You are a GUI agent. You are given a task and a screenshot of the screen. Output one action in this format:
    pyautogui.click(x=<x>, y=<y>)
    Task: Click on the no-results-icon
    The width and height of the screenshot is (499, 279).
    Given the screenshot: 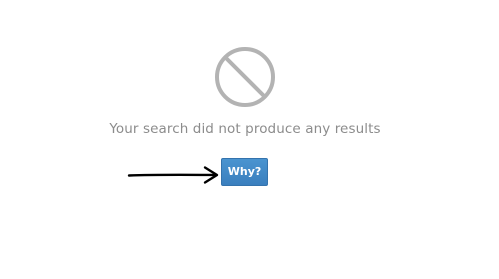 What is the action you would take?
    pyautogui.click(x=245, y=77)
    